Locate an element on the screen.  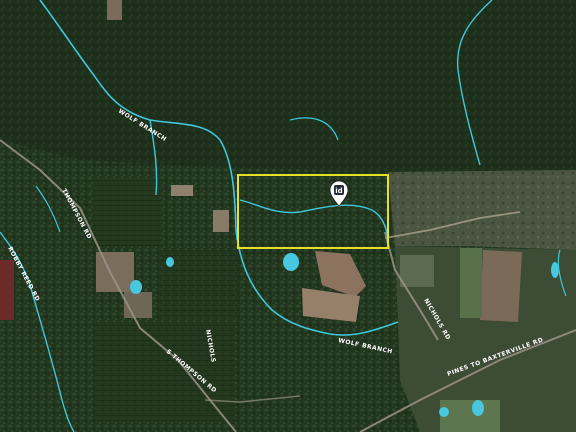
marker-text: id is located at coordinates (338, 191).